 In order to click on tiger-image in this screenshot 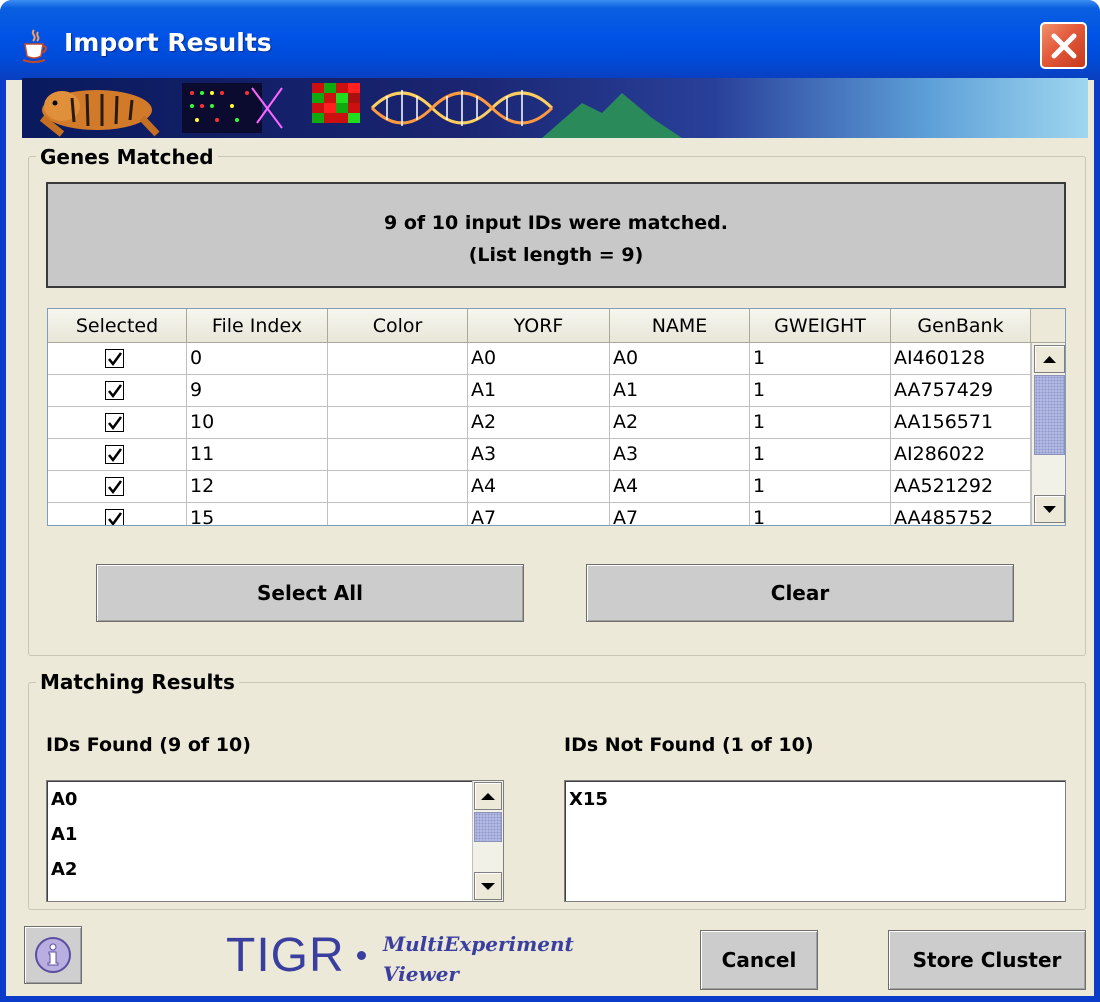, I will do `click(99, 113)`.